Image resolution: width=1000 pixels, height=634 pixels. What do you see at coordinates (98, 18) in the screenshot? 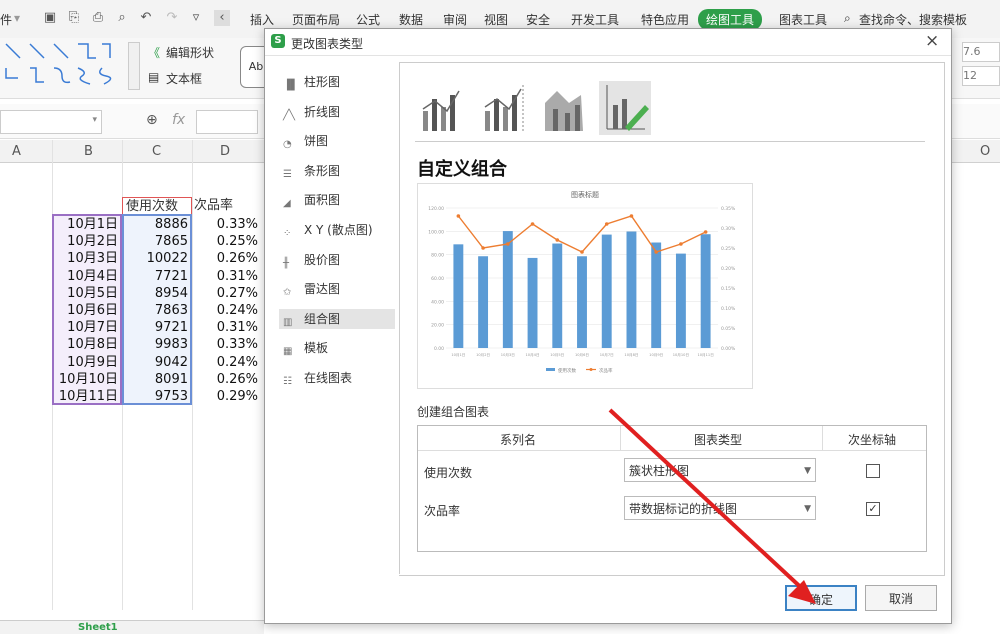
I see `print-icon: ⎙` at bounding box center [98, 18].